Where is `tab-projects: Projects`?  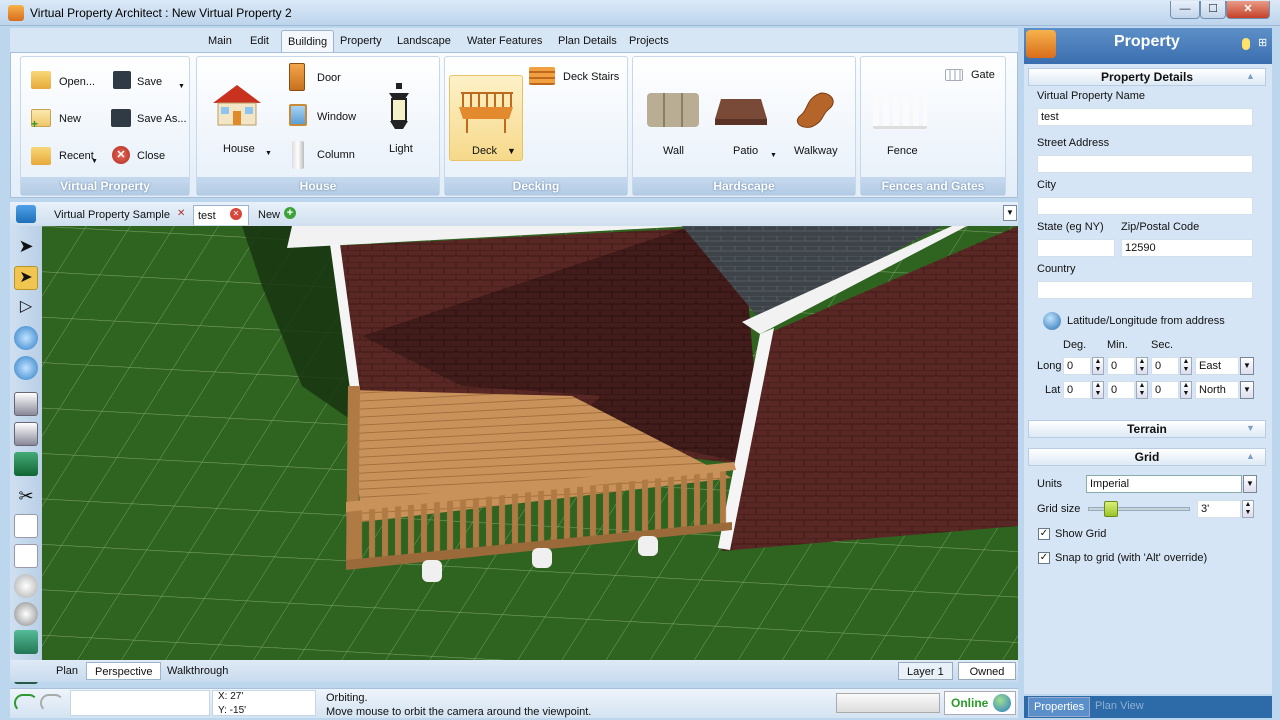
tab-projects: Projects is located at coordinates (649, 41).